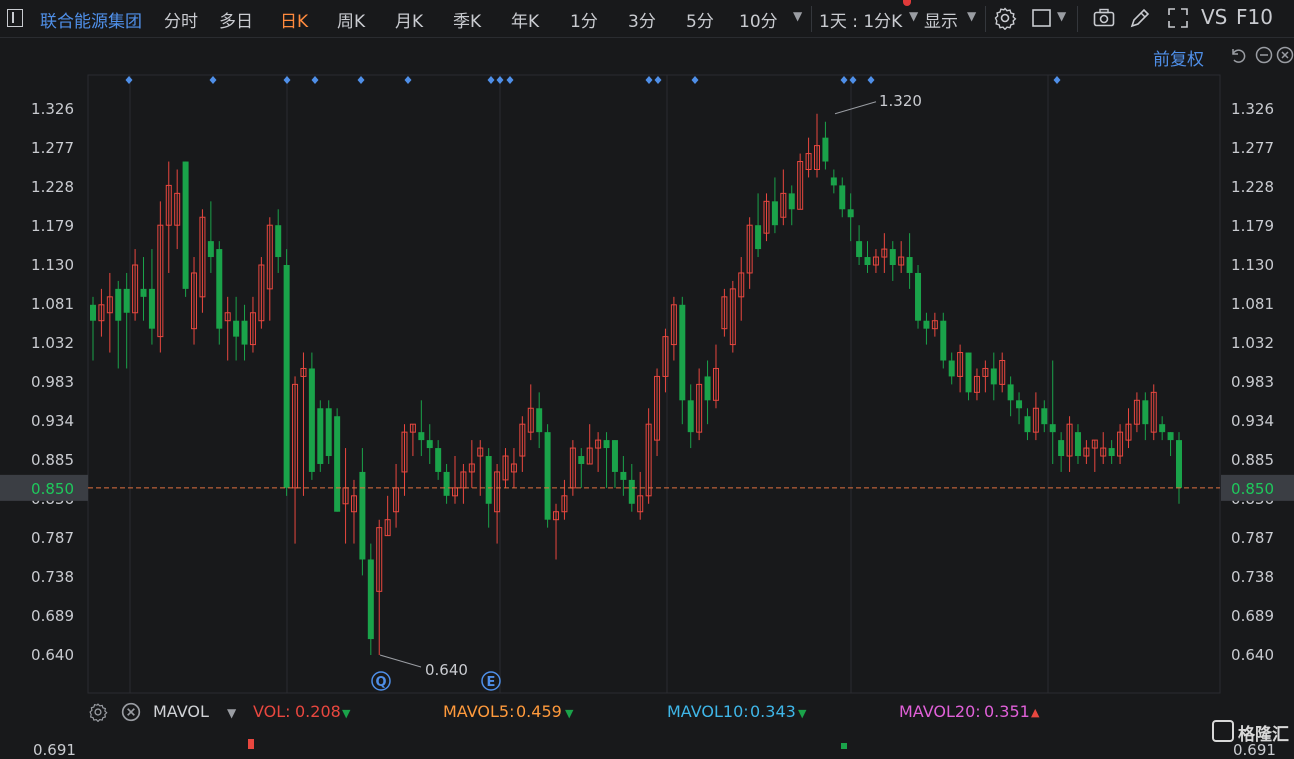  I want to click on y-axis-tick-left: 1.228, so click(52, 187).